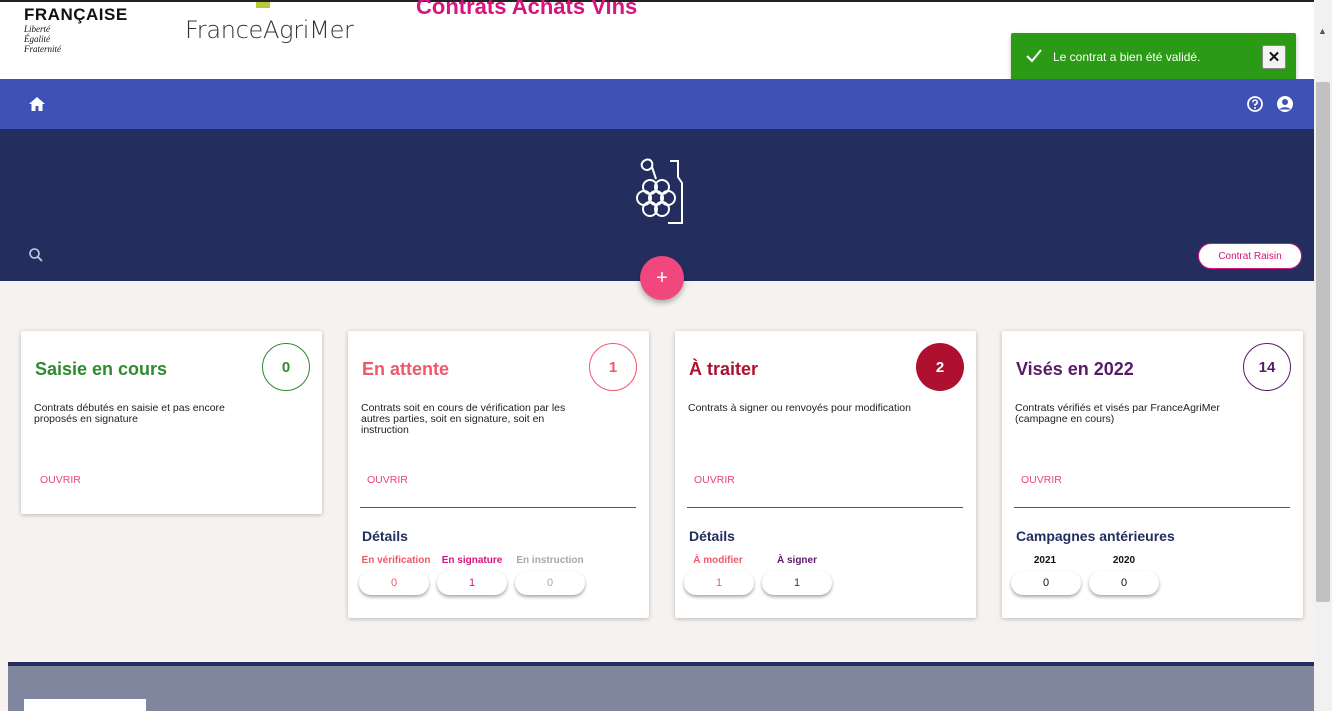  I want to click on detail-label-en-signature: En signature, so click(472, 560).